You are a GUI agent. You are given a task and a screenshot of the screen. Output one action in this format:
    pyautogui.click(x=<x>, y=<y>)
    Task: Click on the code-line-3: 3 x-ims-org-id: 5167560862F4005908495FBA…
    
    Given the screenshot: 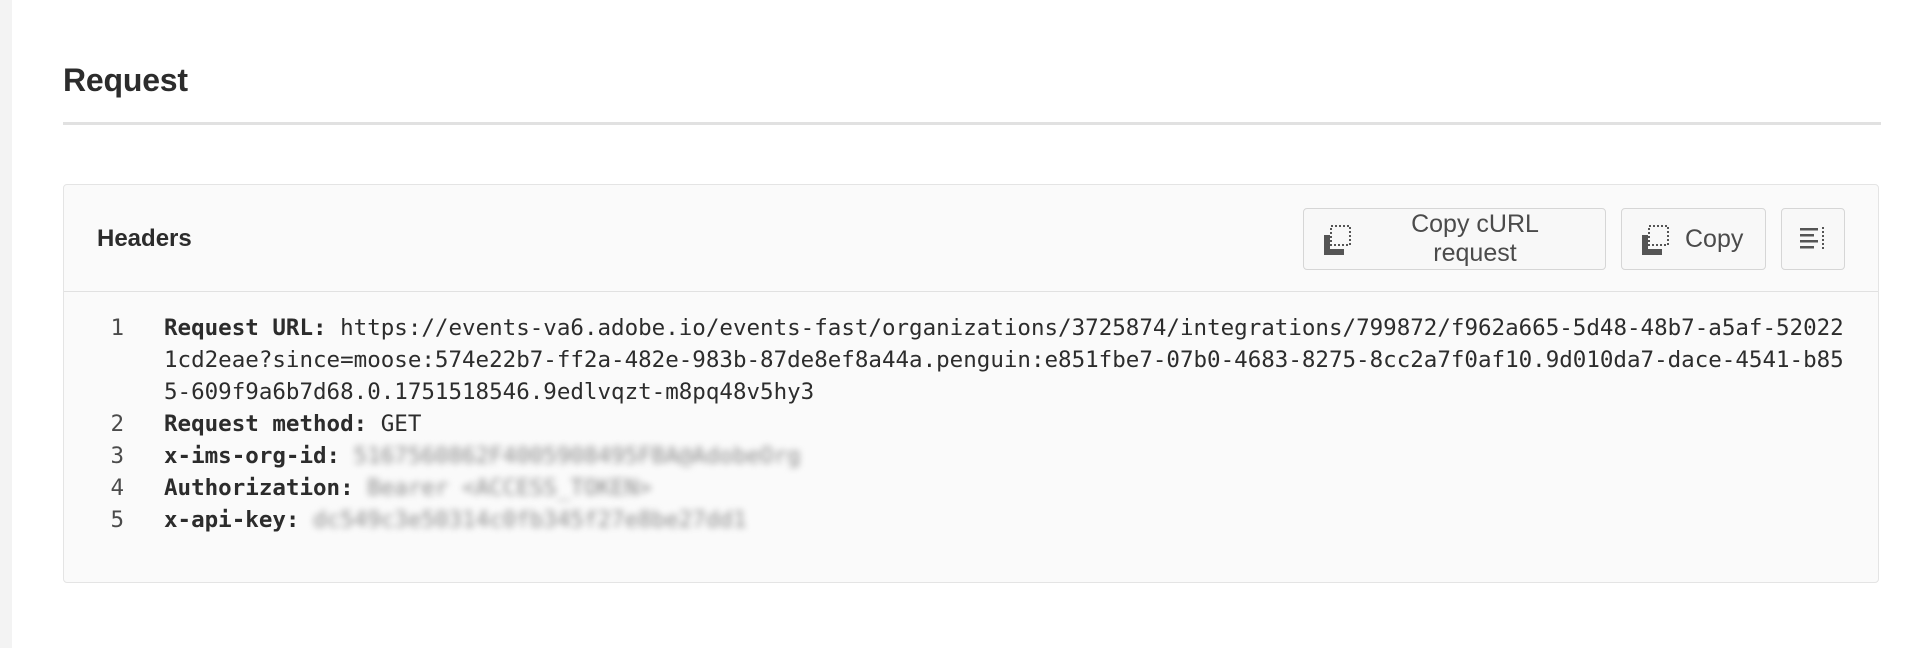 What is the action you would take?
    pyautogui.click(x=971, y=456)
    